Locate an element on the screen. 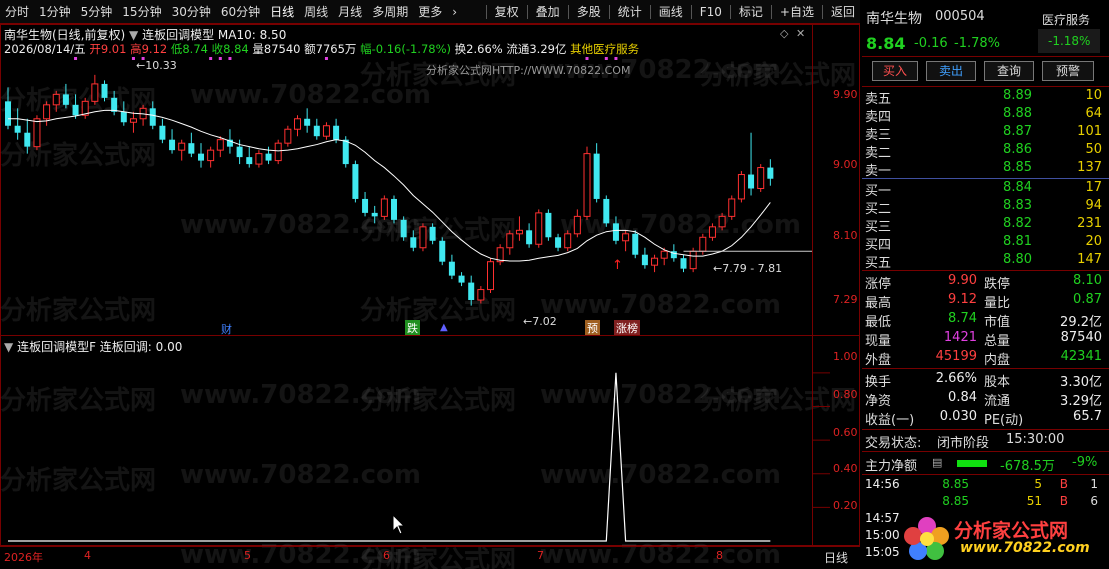 The image size is (1109, 569). event-tag-die: 跌 is located at coordinates (412, 328).